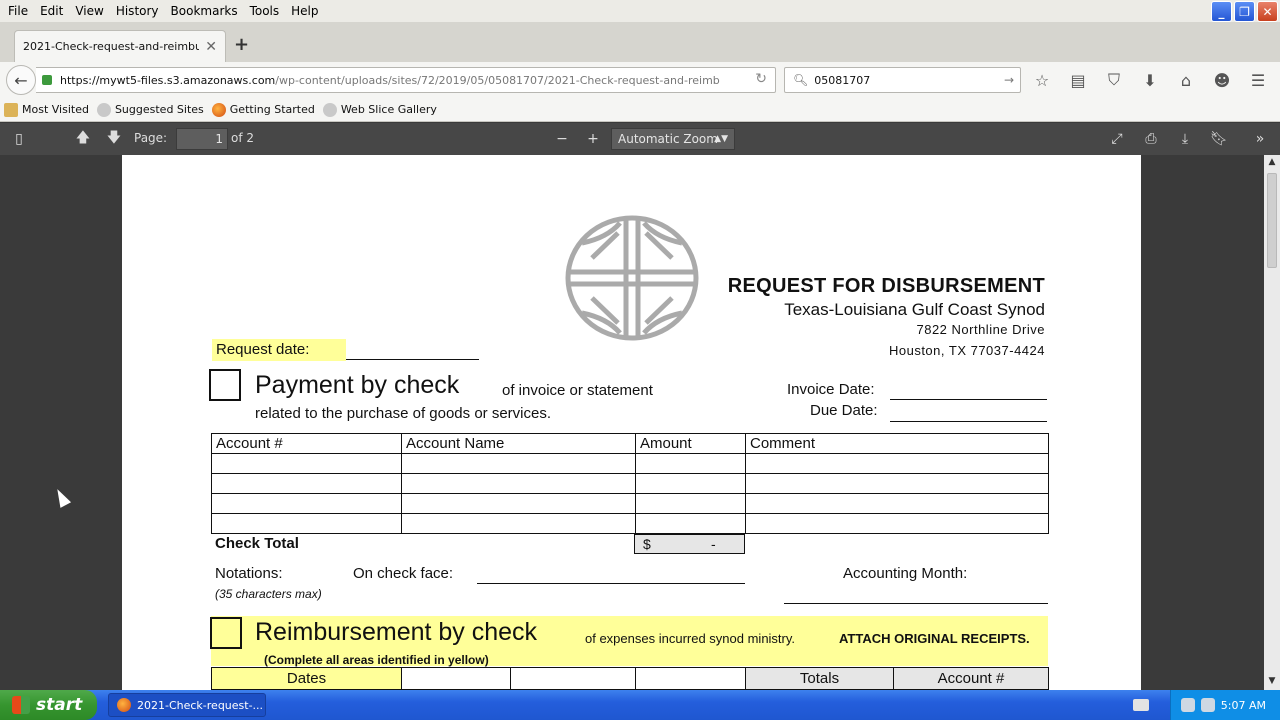 The height and width of the screenshot is (720, 1280). What do you see at coordinates (225, 385) in the screenshot?
I see `payment-checkbox` at bounding box center [225, 385].